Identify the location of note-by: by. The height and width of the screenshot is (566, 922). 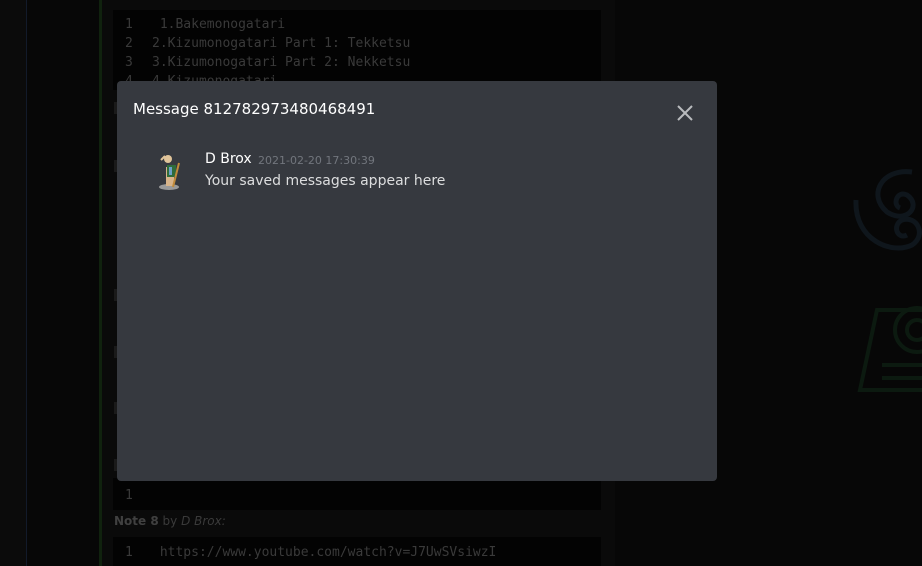
(170, 521).